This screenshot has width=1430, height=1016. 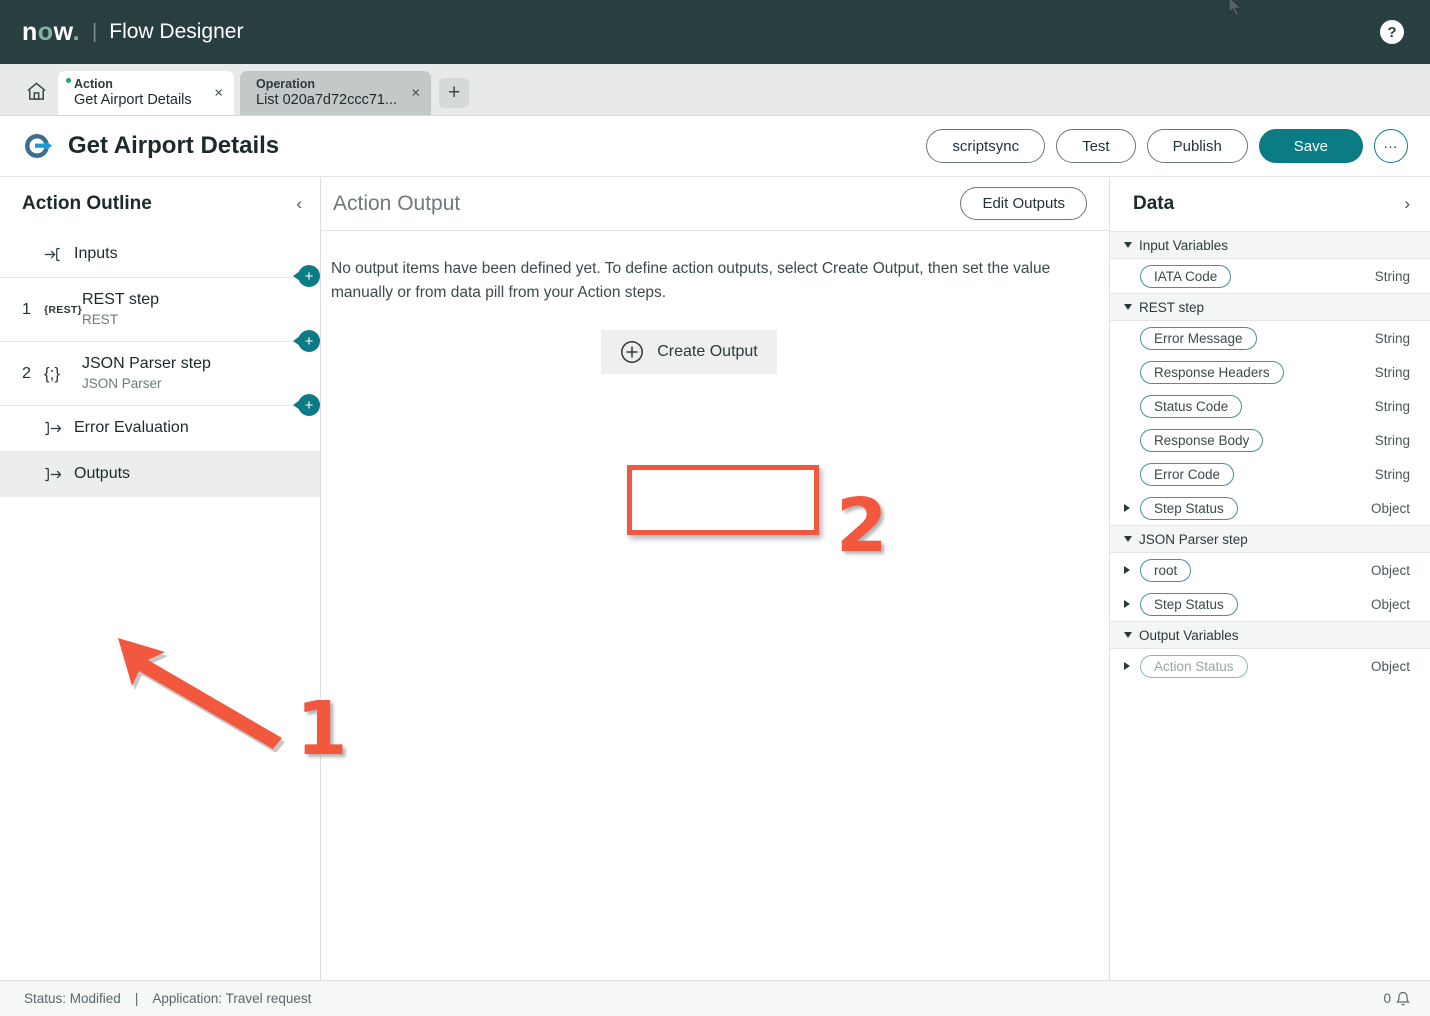 What do you see at coordinates (102, 474) in the screenshot?
I see `sidebar-item-label: Outputs` at bounding box center [102, 474].